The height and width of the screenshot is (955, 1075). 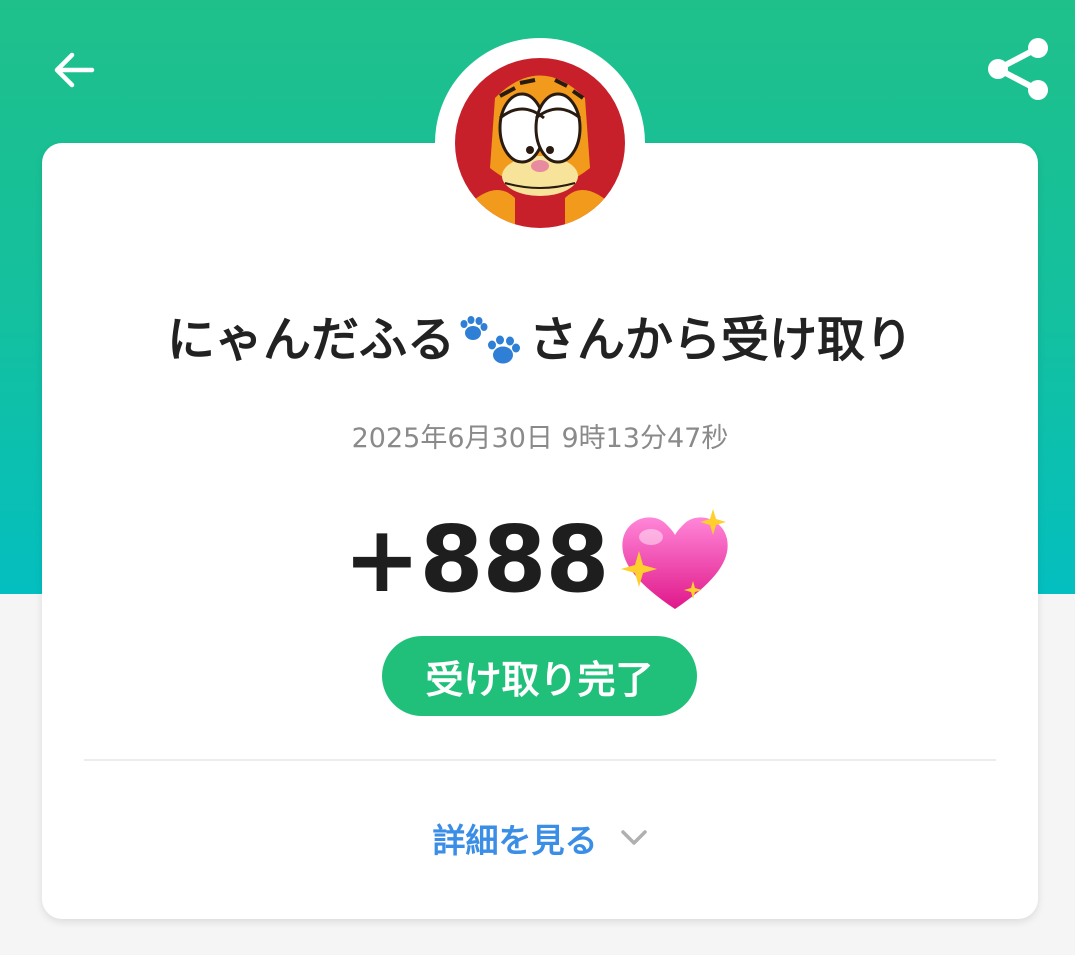 I want to click on page-title: にゃんだふる さんから受け取り, so click(x=540, y=335).